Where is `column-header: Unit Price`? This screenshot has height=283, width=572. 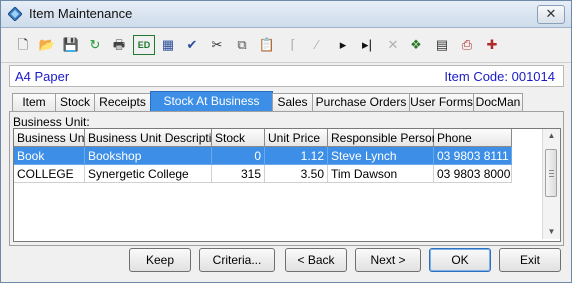 column-header: Unit Price is located at coordinates (296, 138).